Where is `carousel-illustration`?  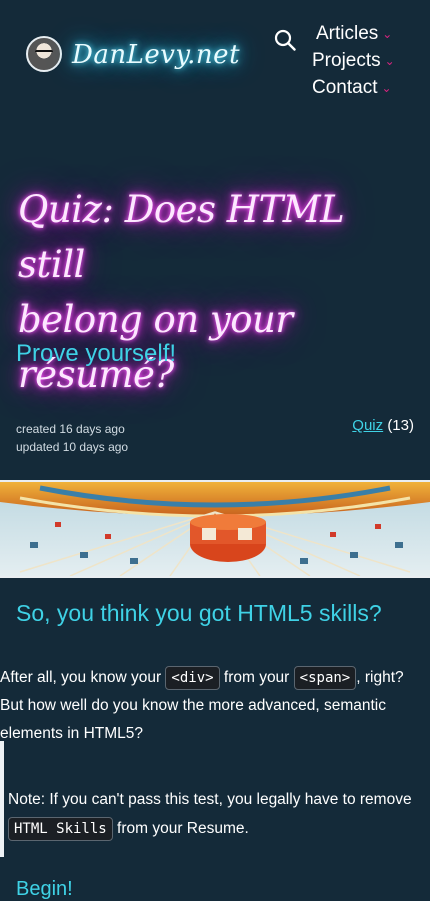 carousel-illustration is located at coordinates (215, 529).